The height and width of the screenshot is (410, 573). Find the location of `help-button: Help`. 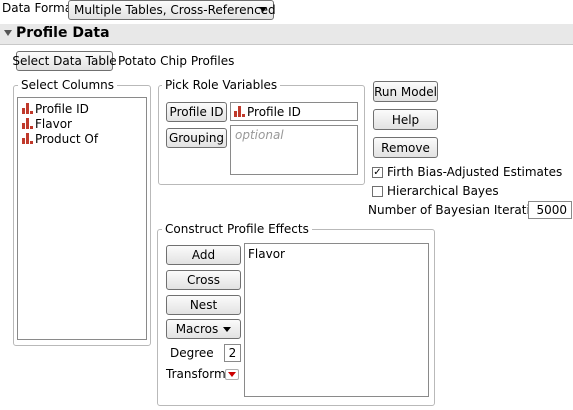

help-button: Help is located at coordinates (405, 119).